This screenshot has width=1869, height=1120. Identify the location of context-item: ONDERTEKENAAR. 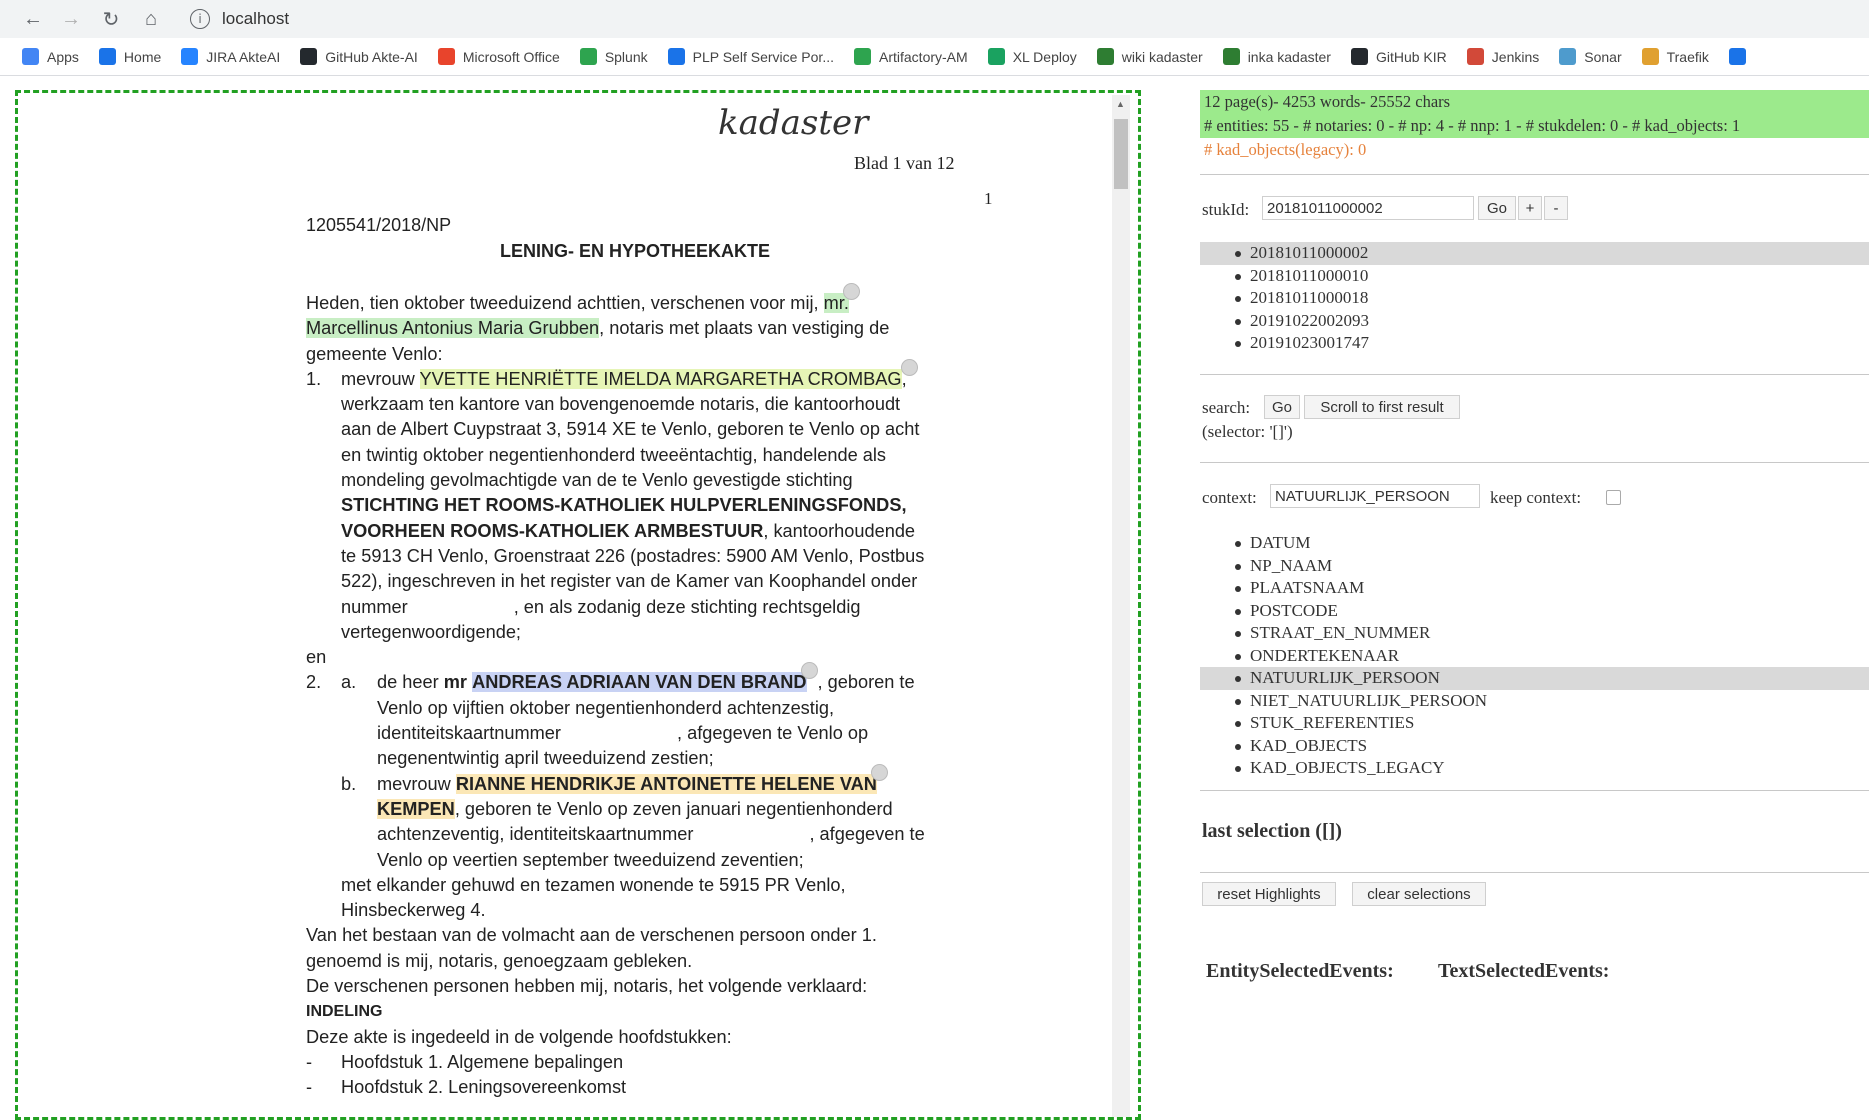
(1534, 656).